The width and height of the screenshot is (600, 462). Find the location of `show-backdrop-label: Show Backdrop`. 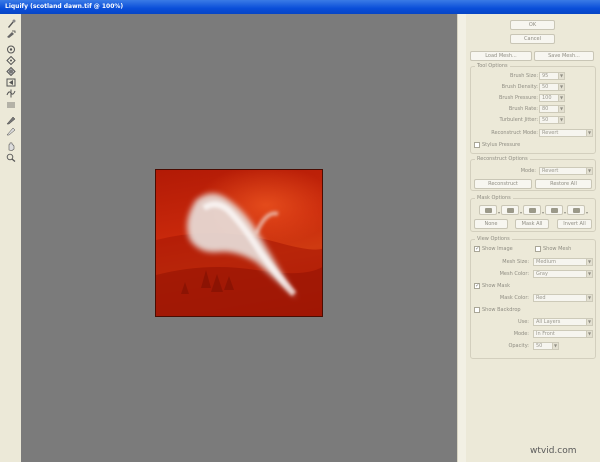

show-backdrop-label: Show Backdrop is located at coordinates (501, 310).